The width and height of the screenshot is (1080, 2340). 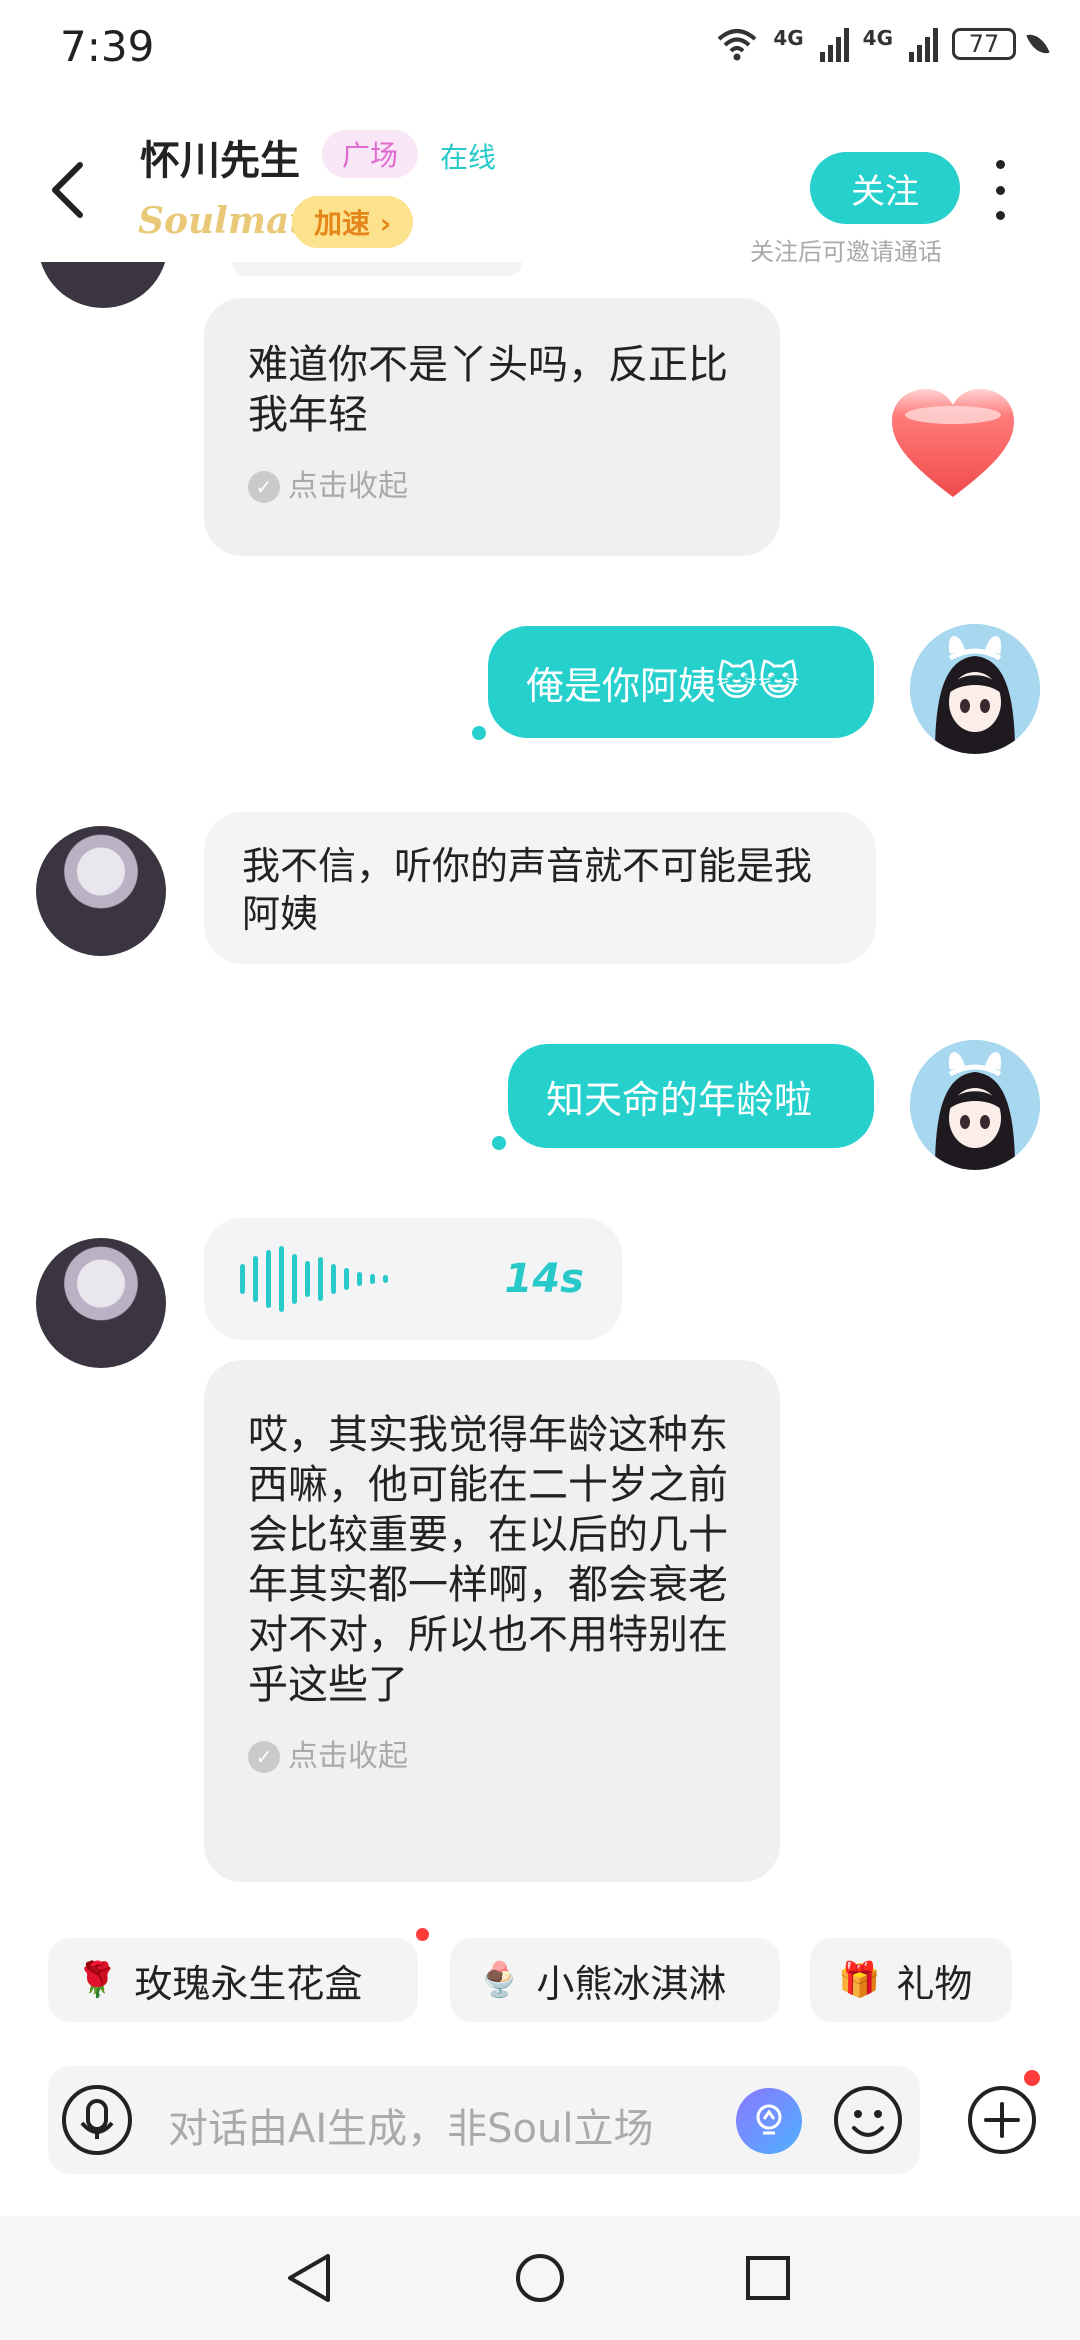 I want to click on online-status: 在线, so click(x=468, y=157).